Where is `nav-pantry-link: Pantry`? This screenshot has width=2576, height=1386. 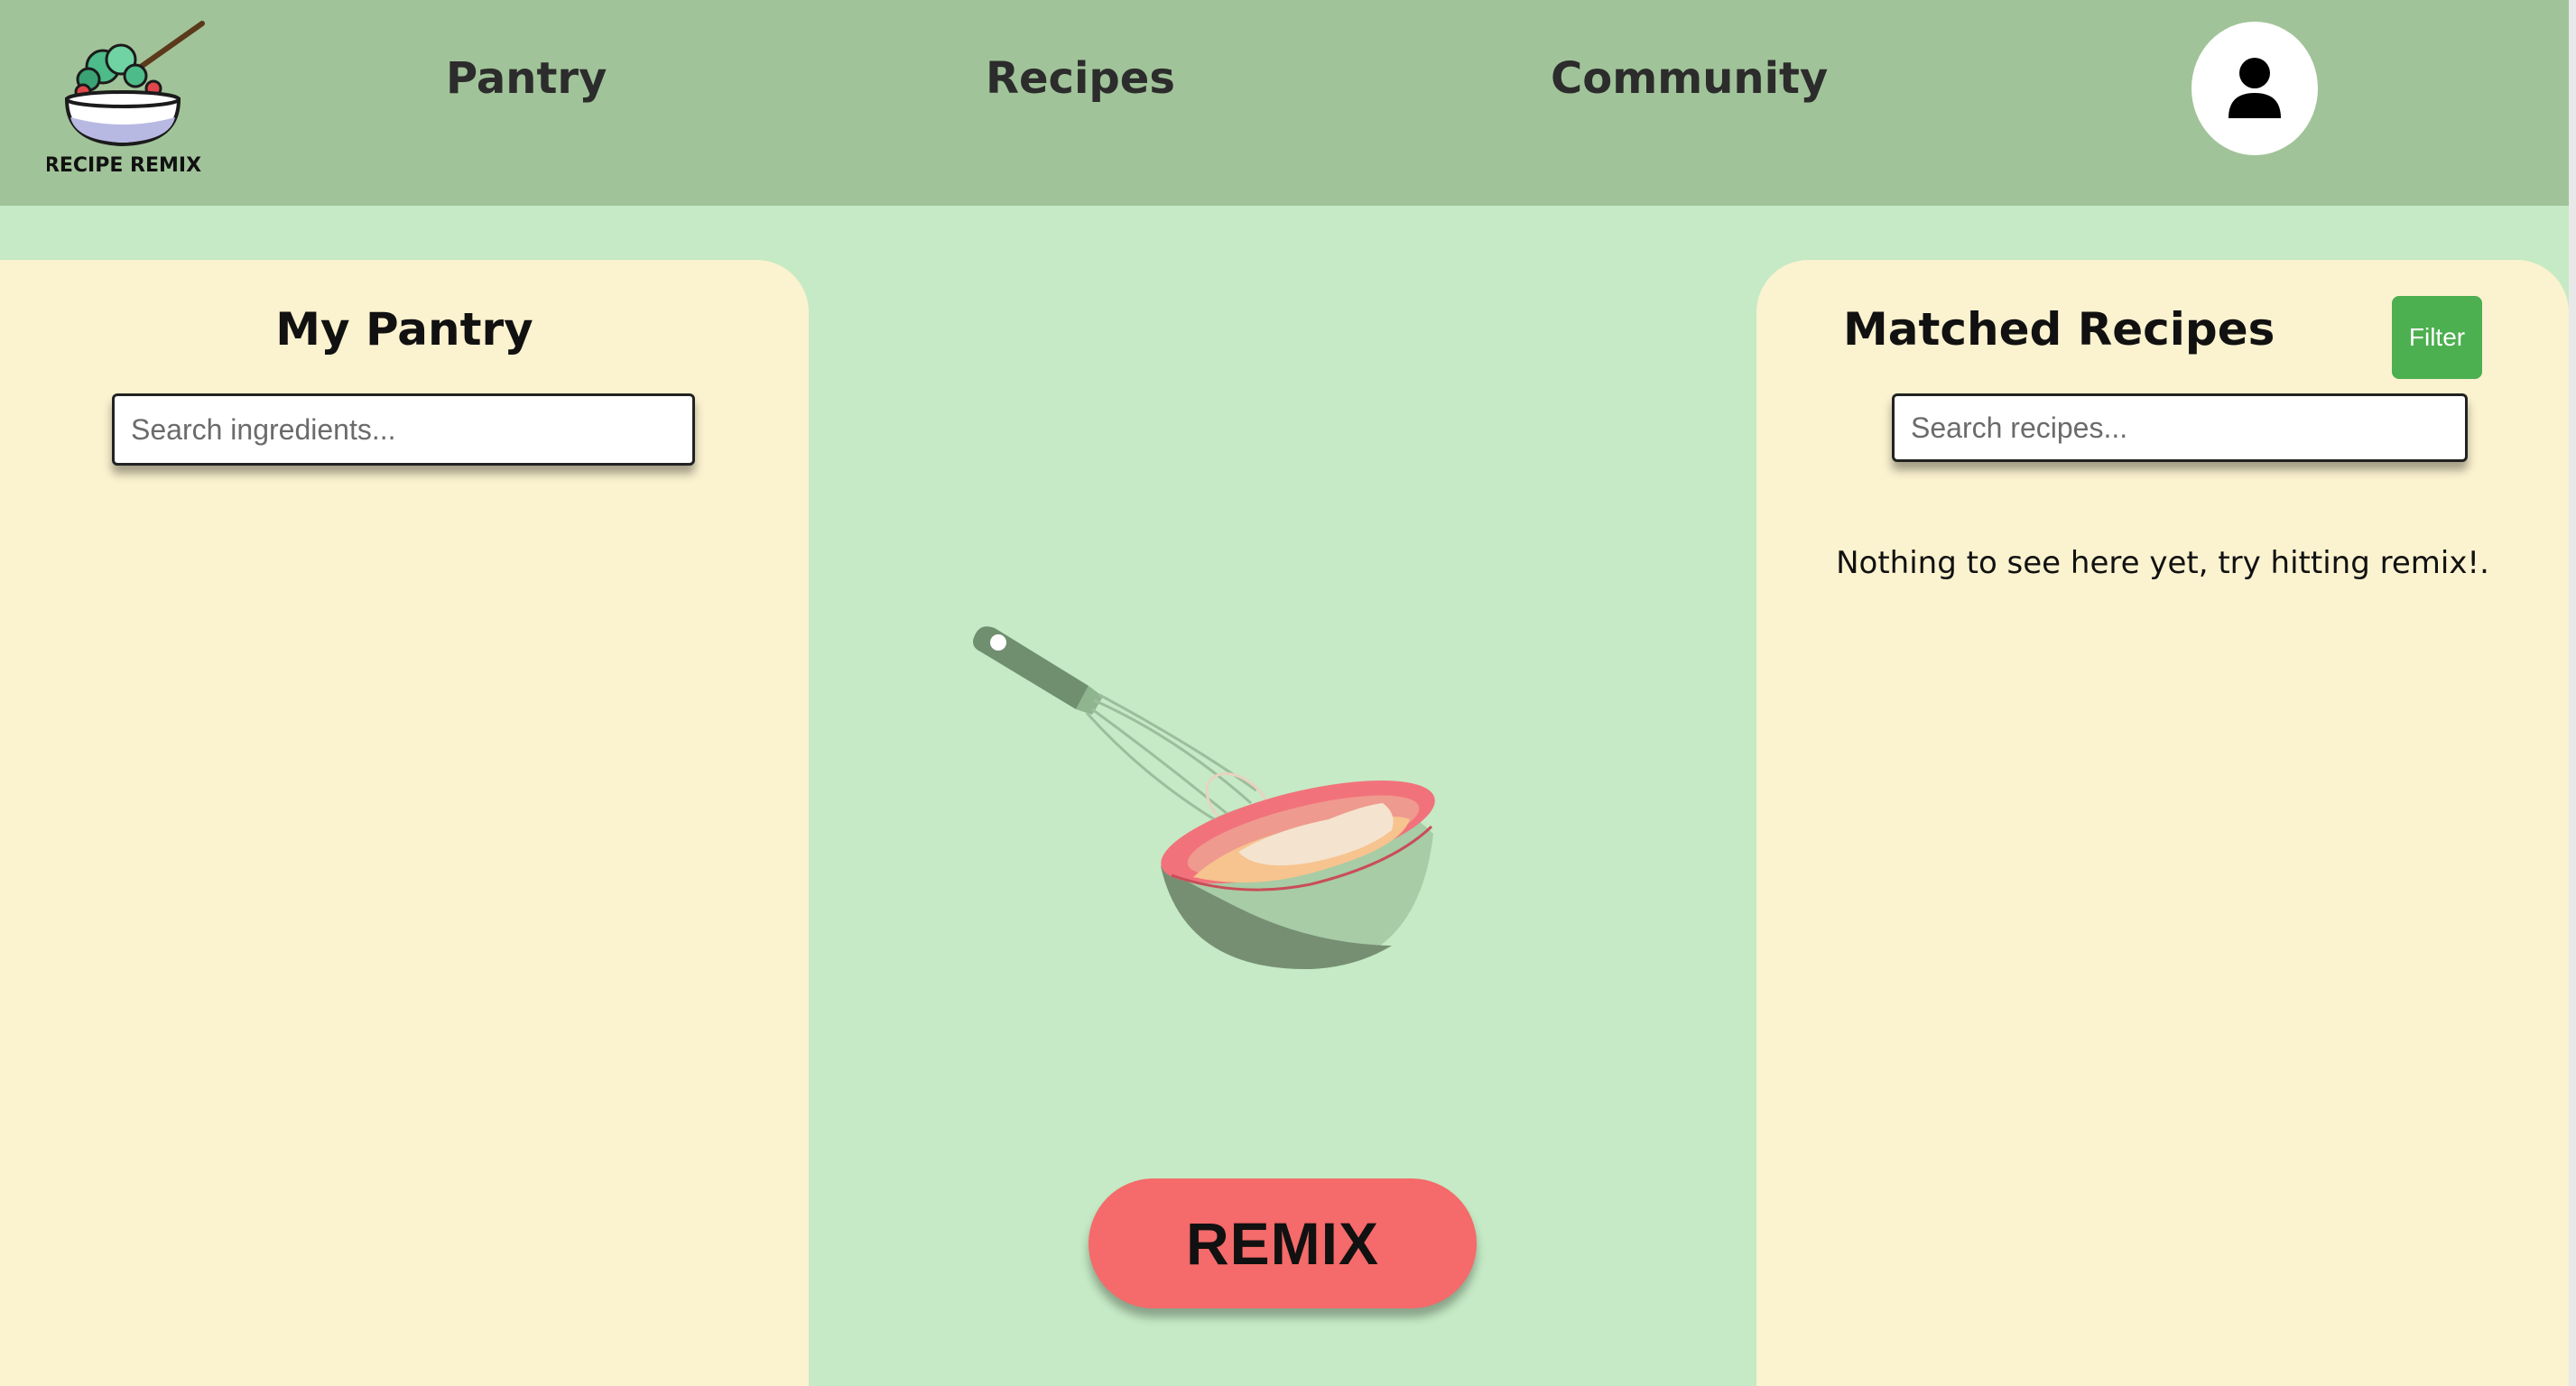 nav-pantry-link: Pantry is located at coordinates (526, 78).